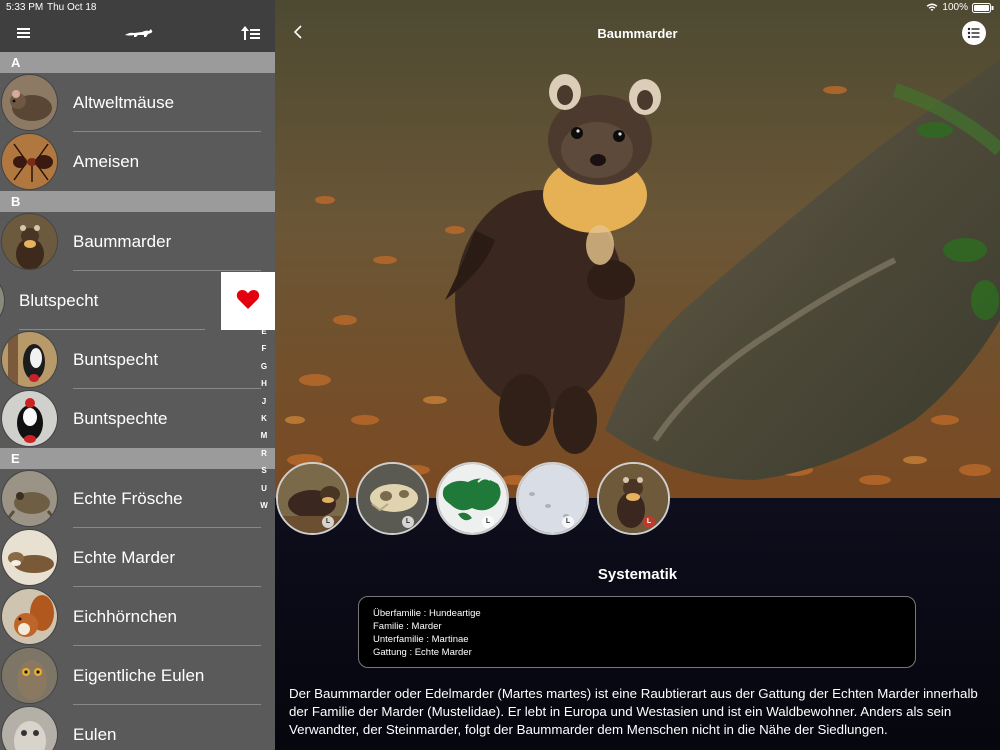 The image size is (1000, 750). I want to click on list-item-label: Echte Frösche, so click(128, 498).